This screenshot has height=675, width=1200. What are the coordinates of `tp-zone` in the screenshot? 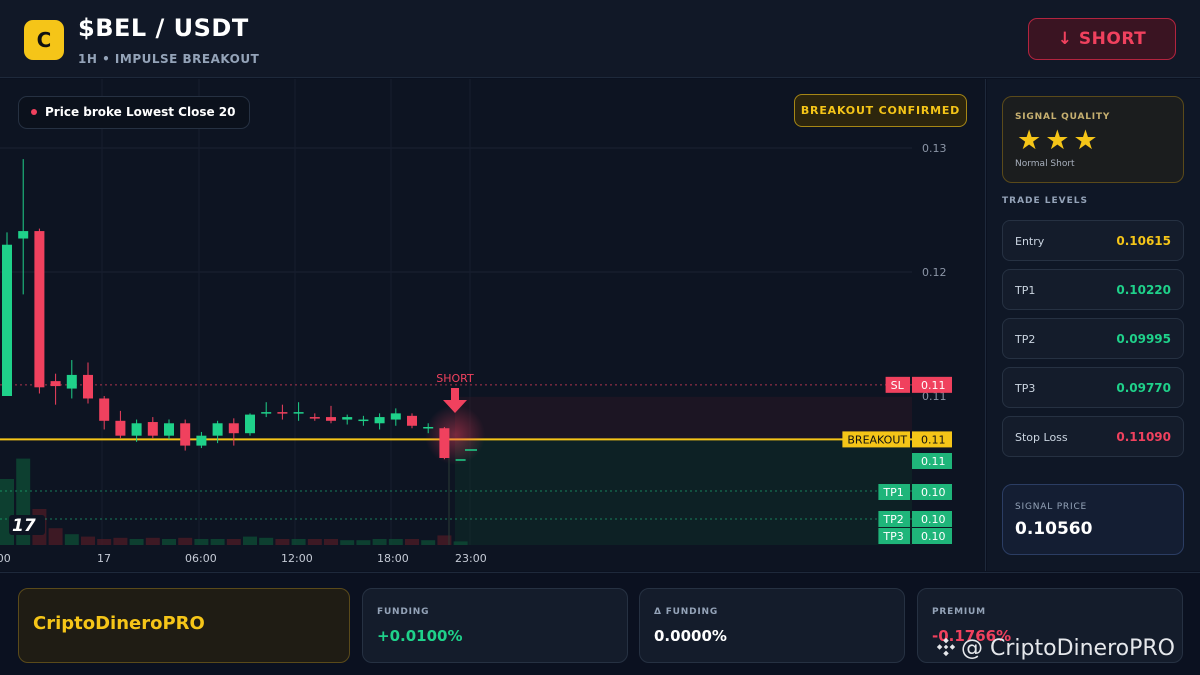 It's located at (683, 492).